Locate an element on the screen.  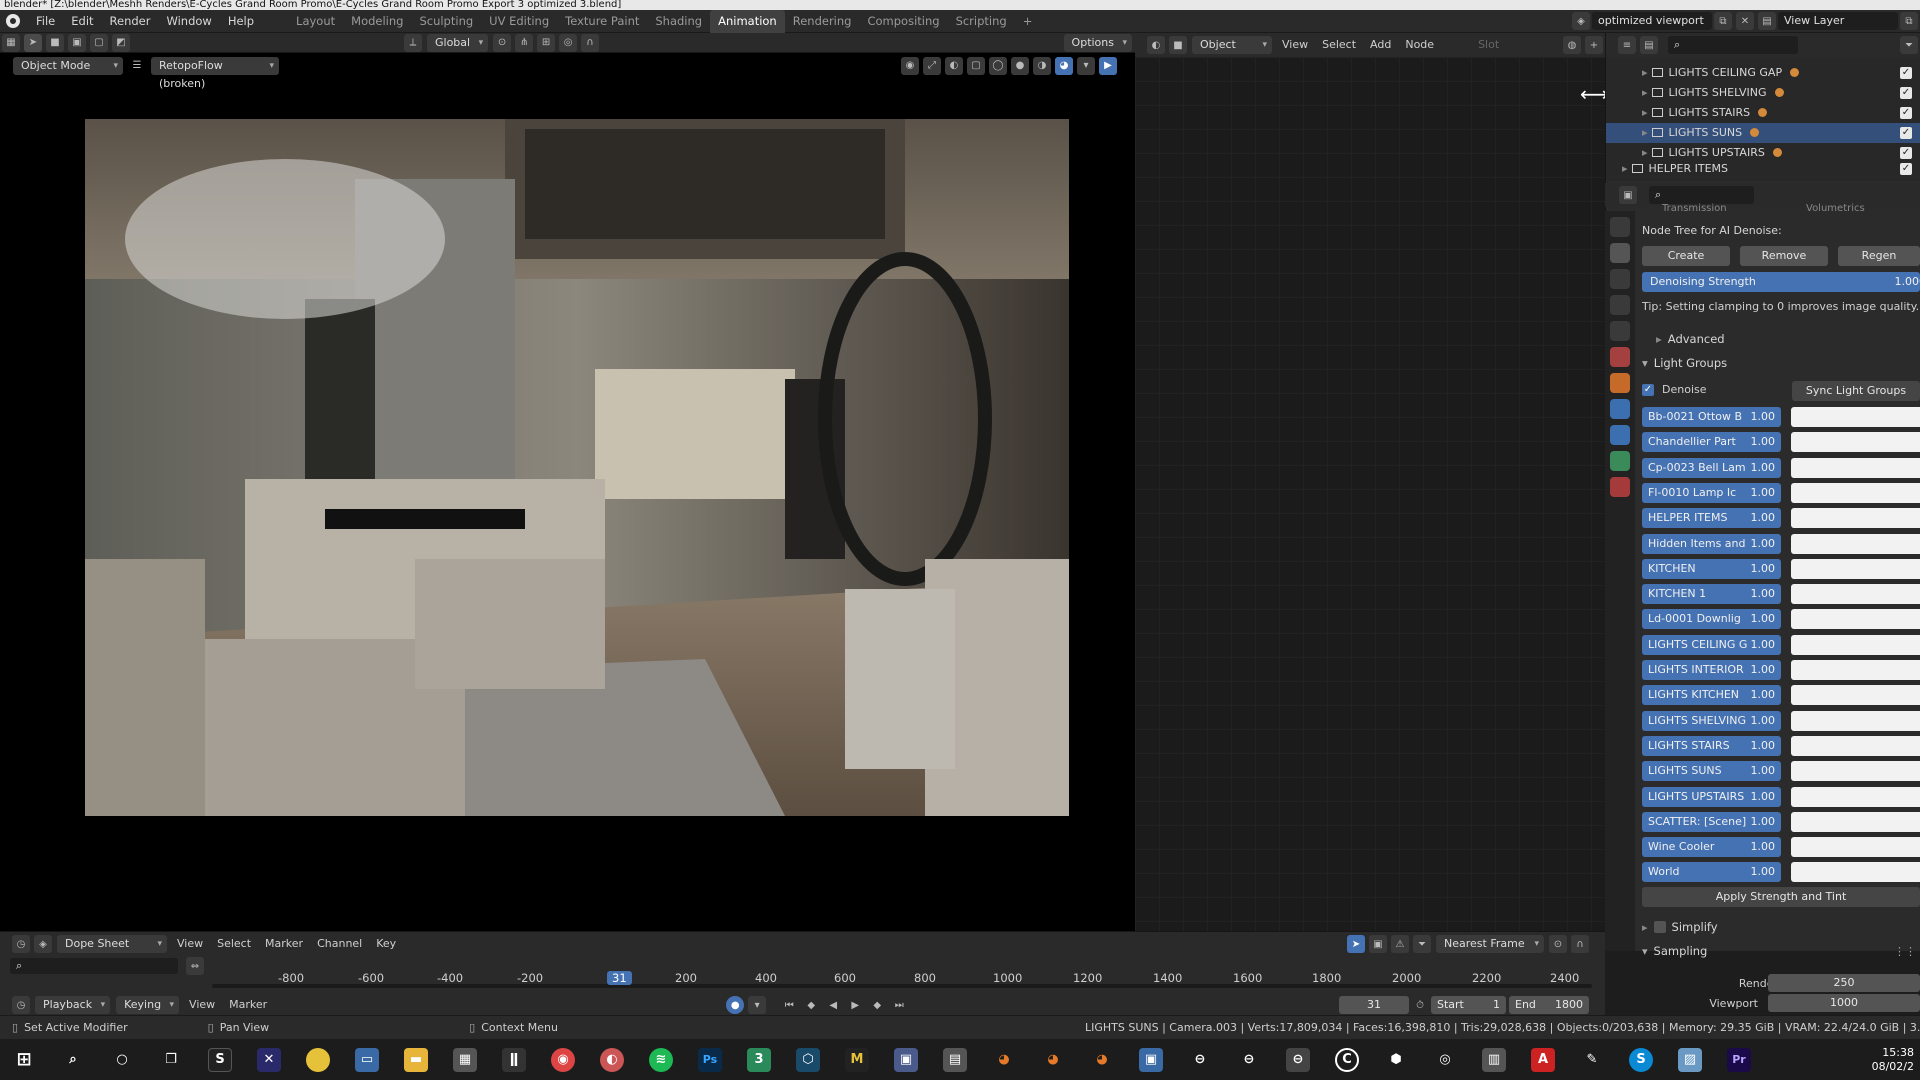
light-group-row: KITCHEN 1.00 is located at coordinates (1781, 568).